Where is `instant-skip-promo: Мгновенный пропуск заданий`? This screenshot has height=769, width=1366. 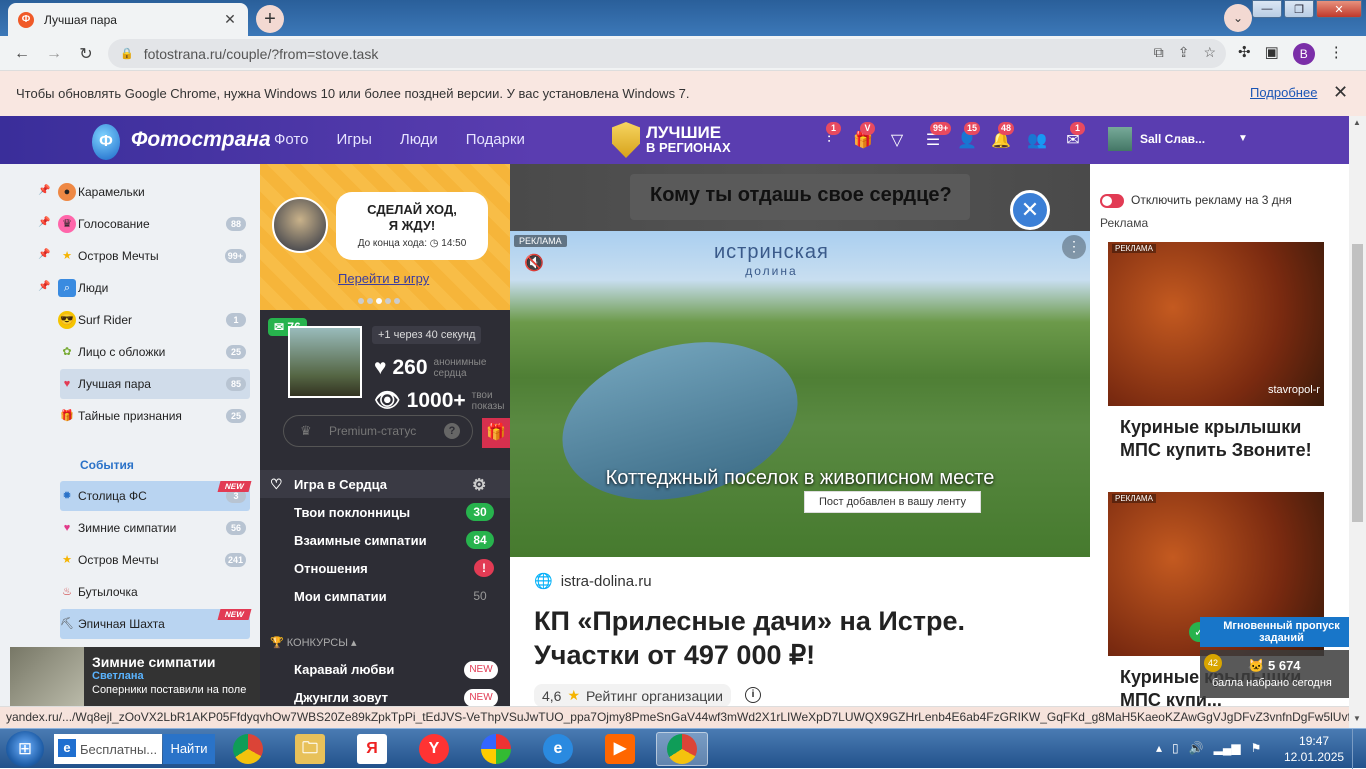 instant-skip-promo: Мгновенный пропуск заданий is located at coordinates (1274, 632).